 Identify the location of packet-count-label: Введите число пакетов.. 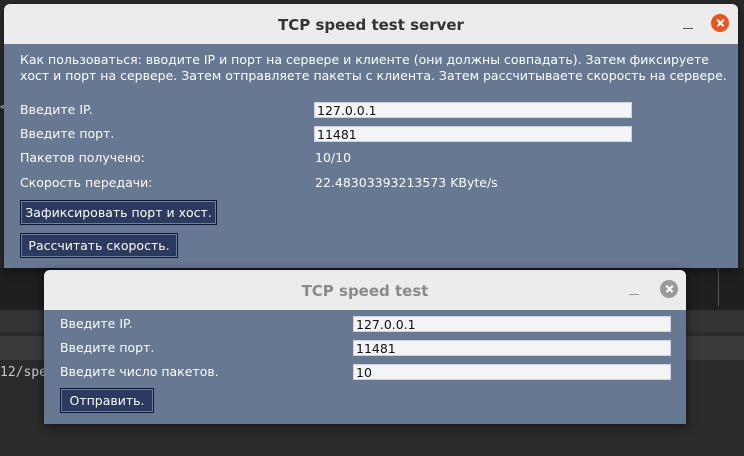
(139, 371).